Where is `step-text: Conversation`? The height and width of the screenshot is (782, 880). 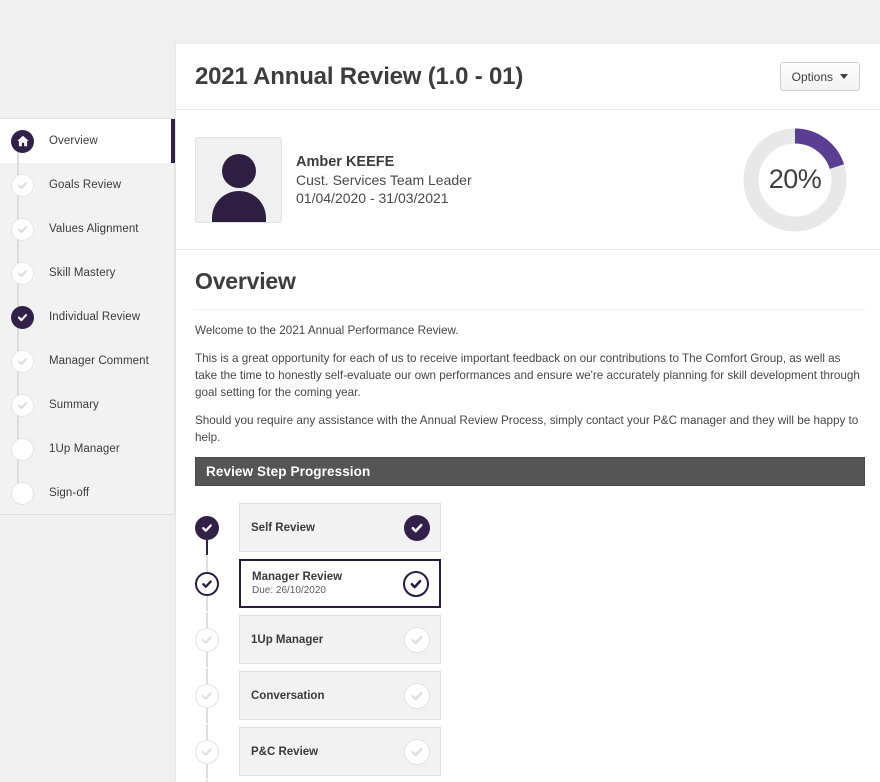
step-text: Conversation is located at coordinates (327, 696).